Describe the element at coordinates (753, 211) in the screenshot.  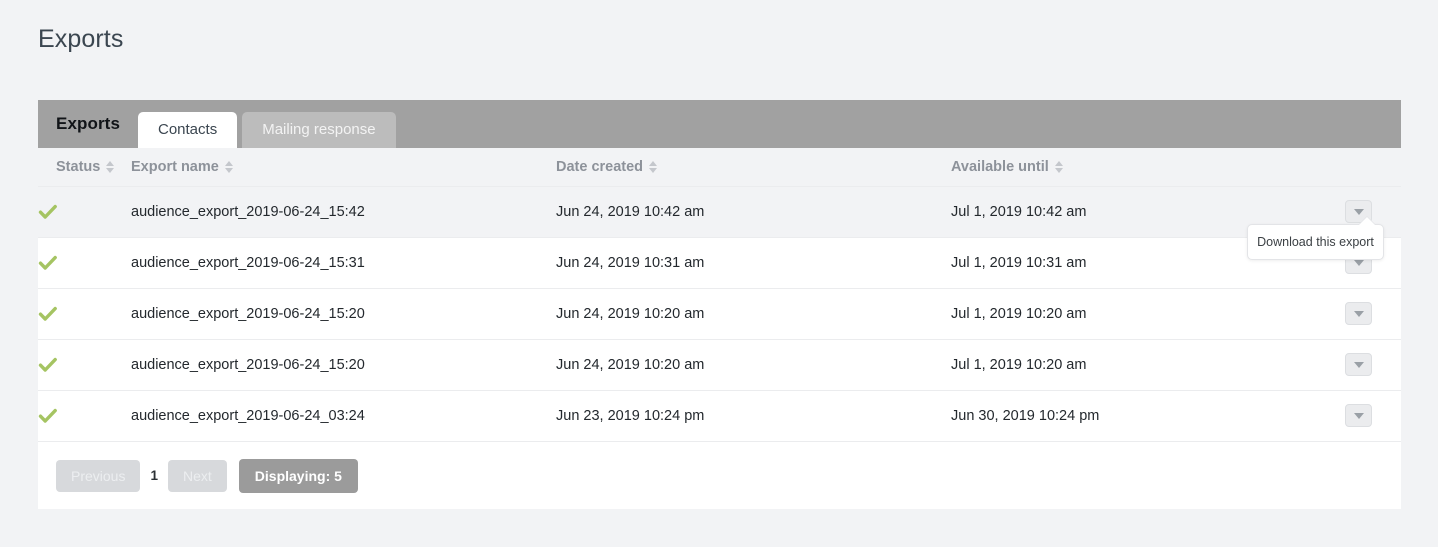
I see `cell-date-created: Jun 24, 2019 10:42 am` at that location.